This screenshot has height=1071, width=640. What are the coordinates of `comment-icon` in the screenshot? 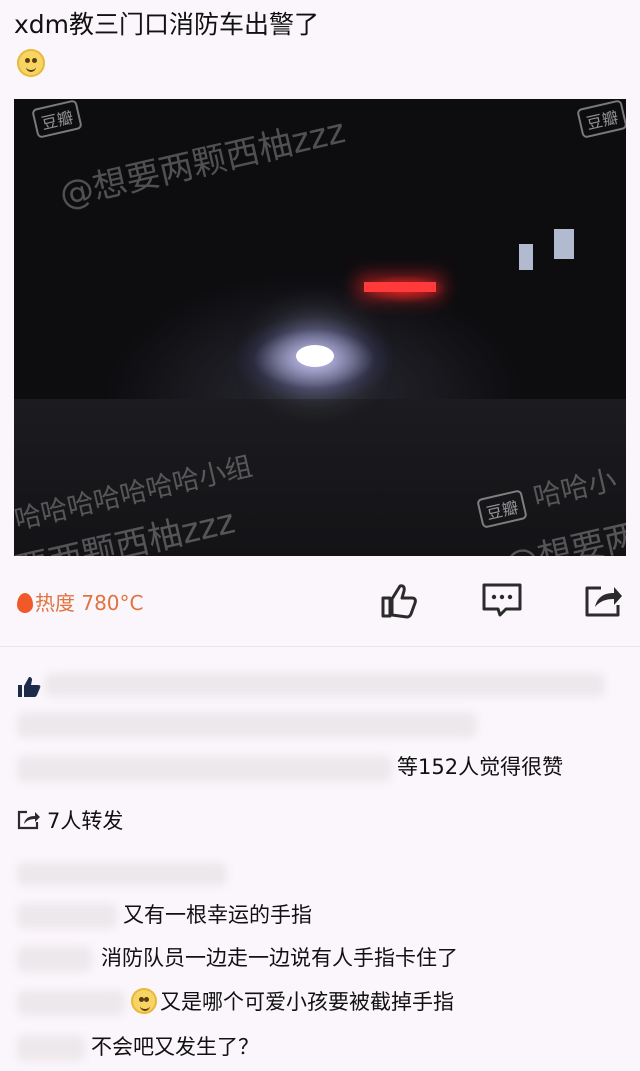 It's located at (502, 600).